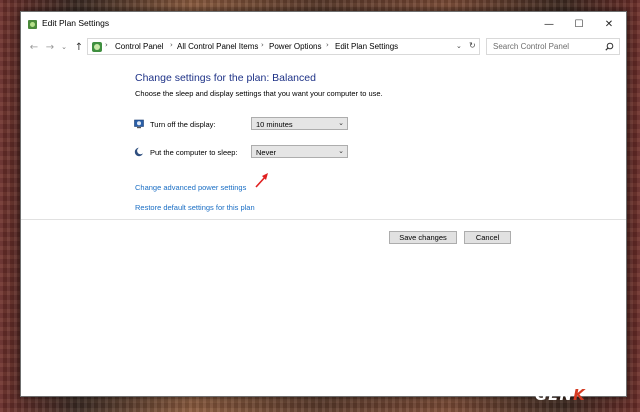 This screenshot has width=640, height=412. I want to click on monitor-icon, so click(139, 124).